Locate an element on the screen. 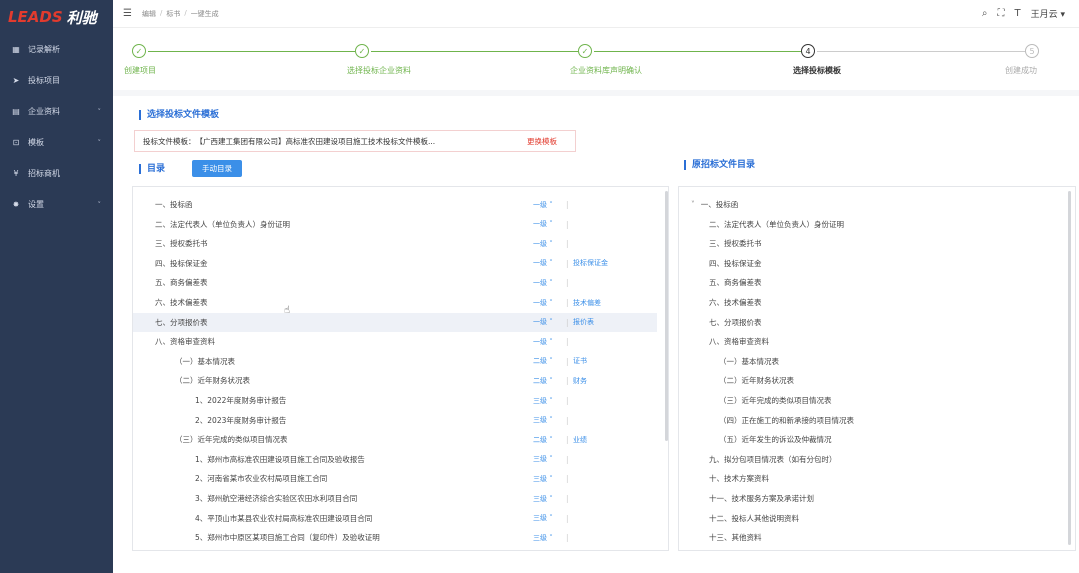 The image size is (1079, 573). directory-row: （二）近年财务状况表 二级 ˅ | 财务 is located at coordinates (395, 380).